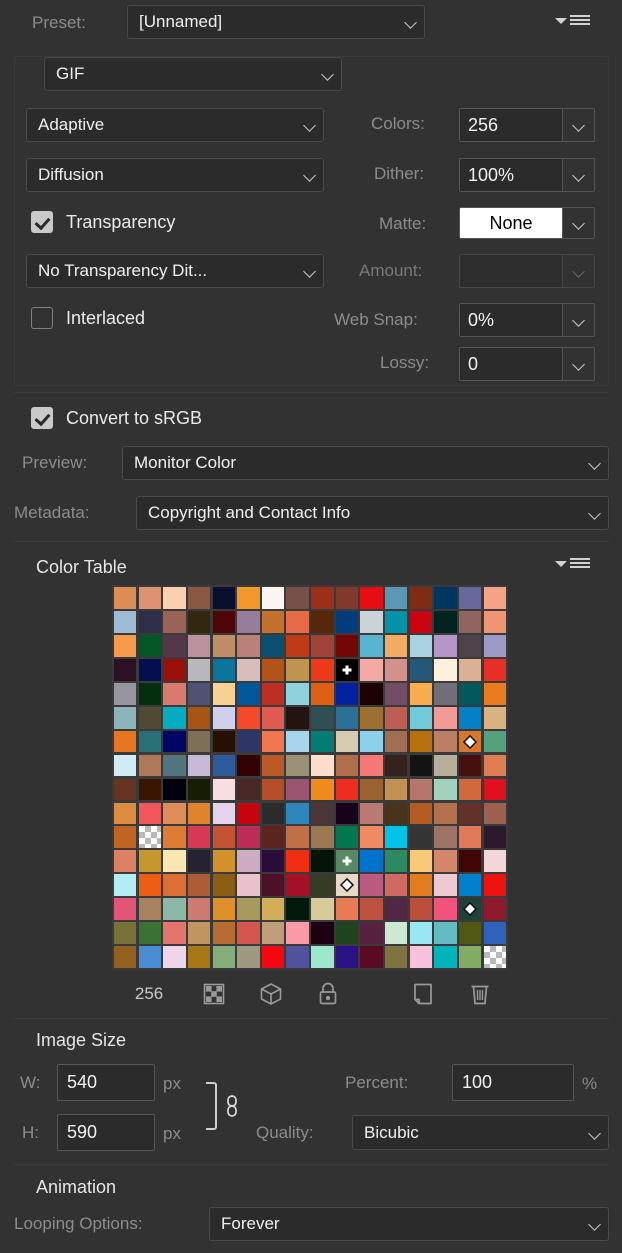  I want to click on colors-input: 256, so click(511, 125).